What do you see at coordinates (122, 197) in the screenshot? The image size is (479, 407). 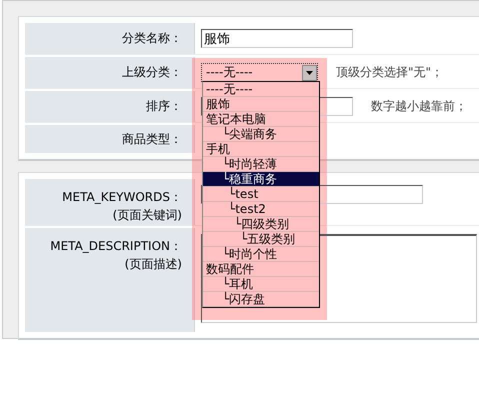 I see `field-label: META_KEYWORDS：` at bounding box center [122, 197].